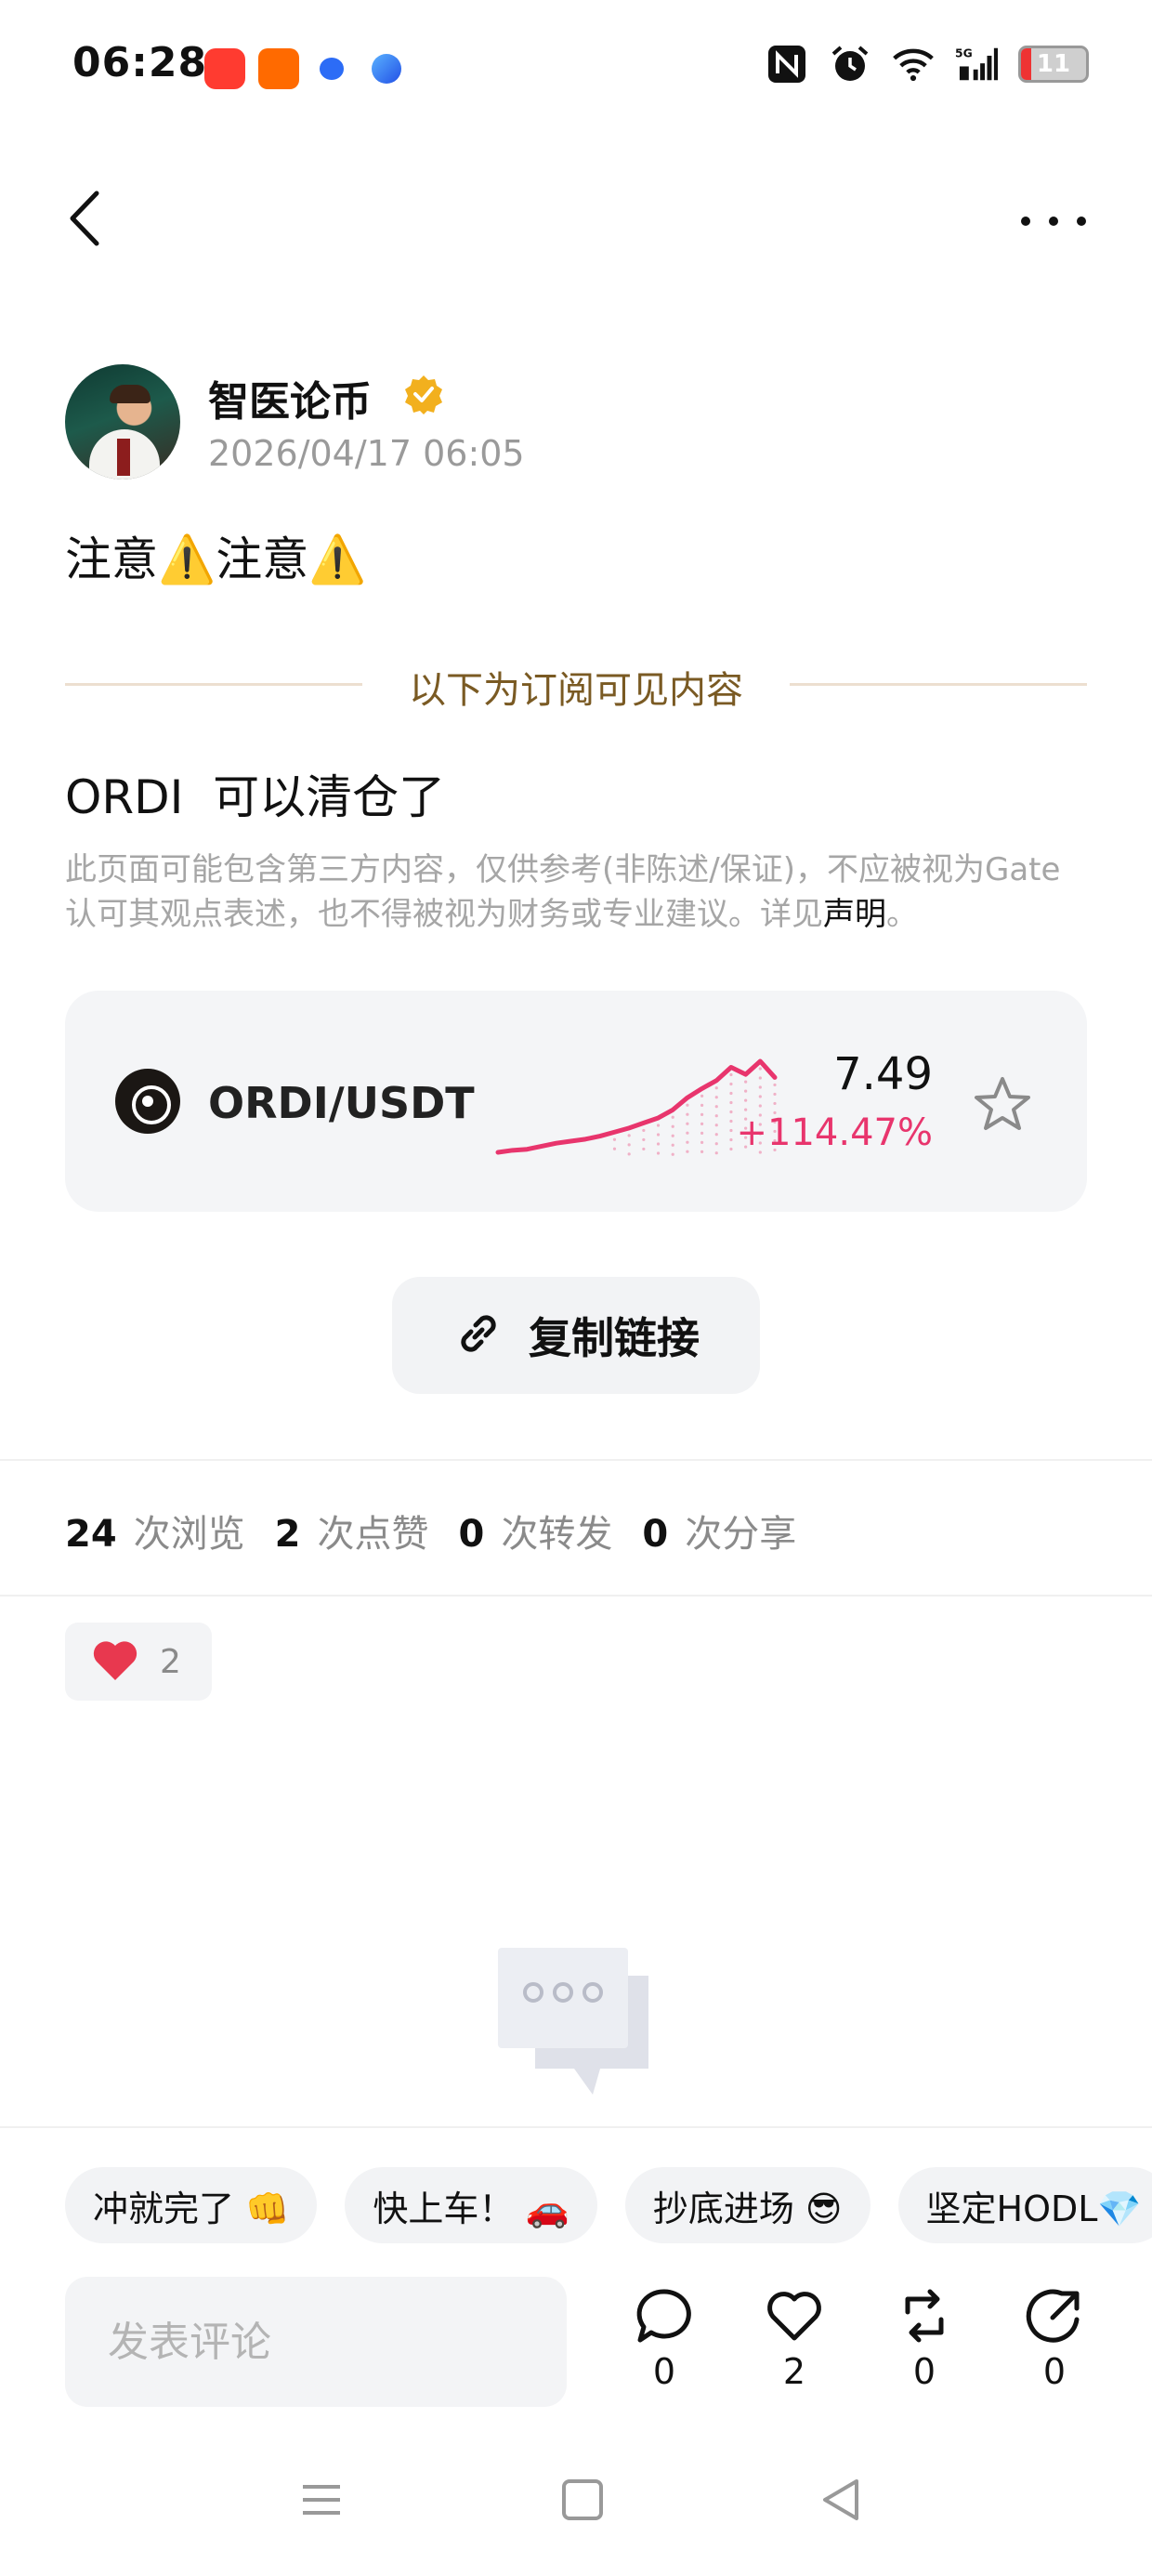 Image resolution: width=1152 pixels, height=2576 pixels. What do you see at coordinates (115, 1661) in the screenshot?
I see `heart-icon` at bounding box center [115, 1661].